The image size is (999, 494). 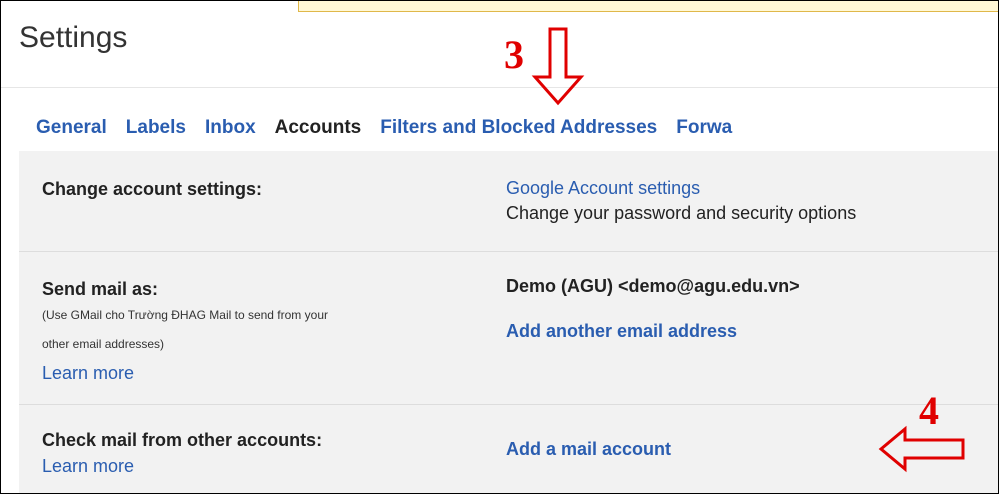 What do you see at coordinates (653, 286) in the screenshot?
I see `send-as-address: Demo (AGU) <demo@agu.edu.vn>` at bounding box center [653, 286].